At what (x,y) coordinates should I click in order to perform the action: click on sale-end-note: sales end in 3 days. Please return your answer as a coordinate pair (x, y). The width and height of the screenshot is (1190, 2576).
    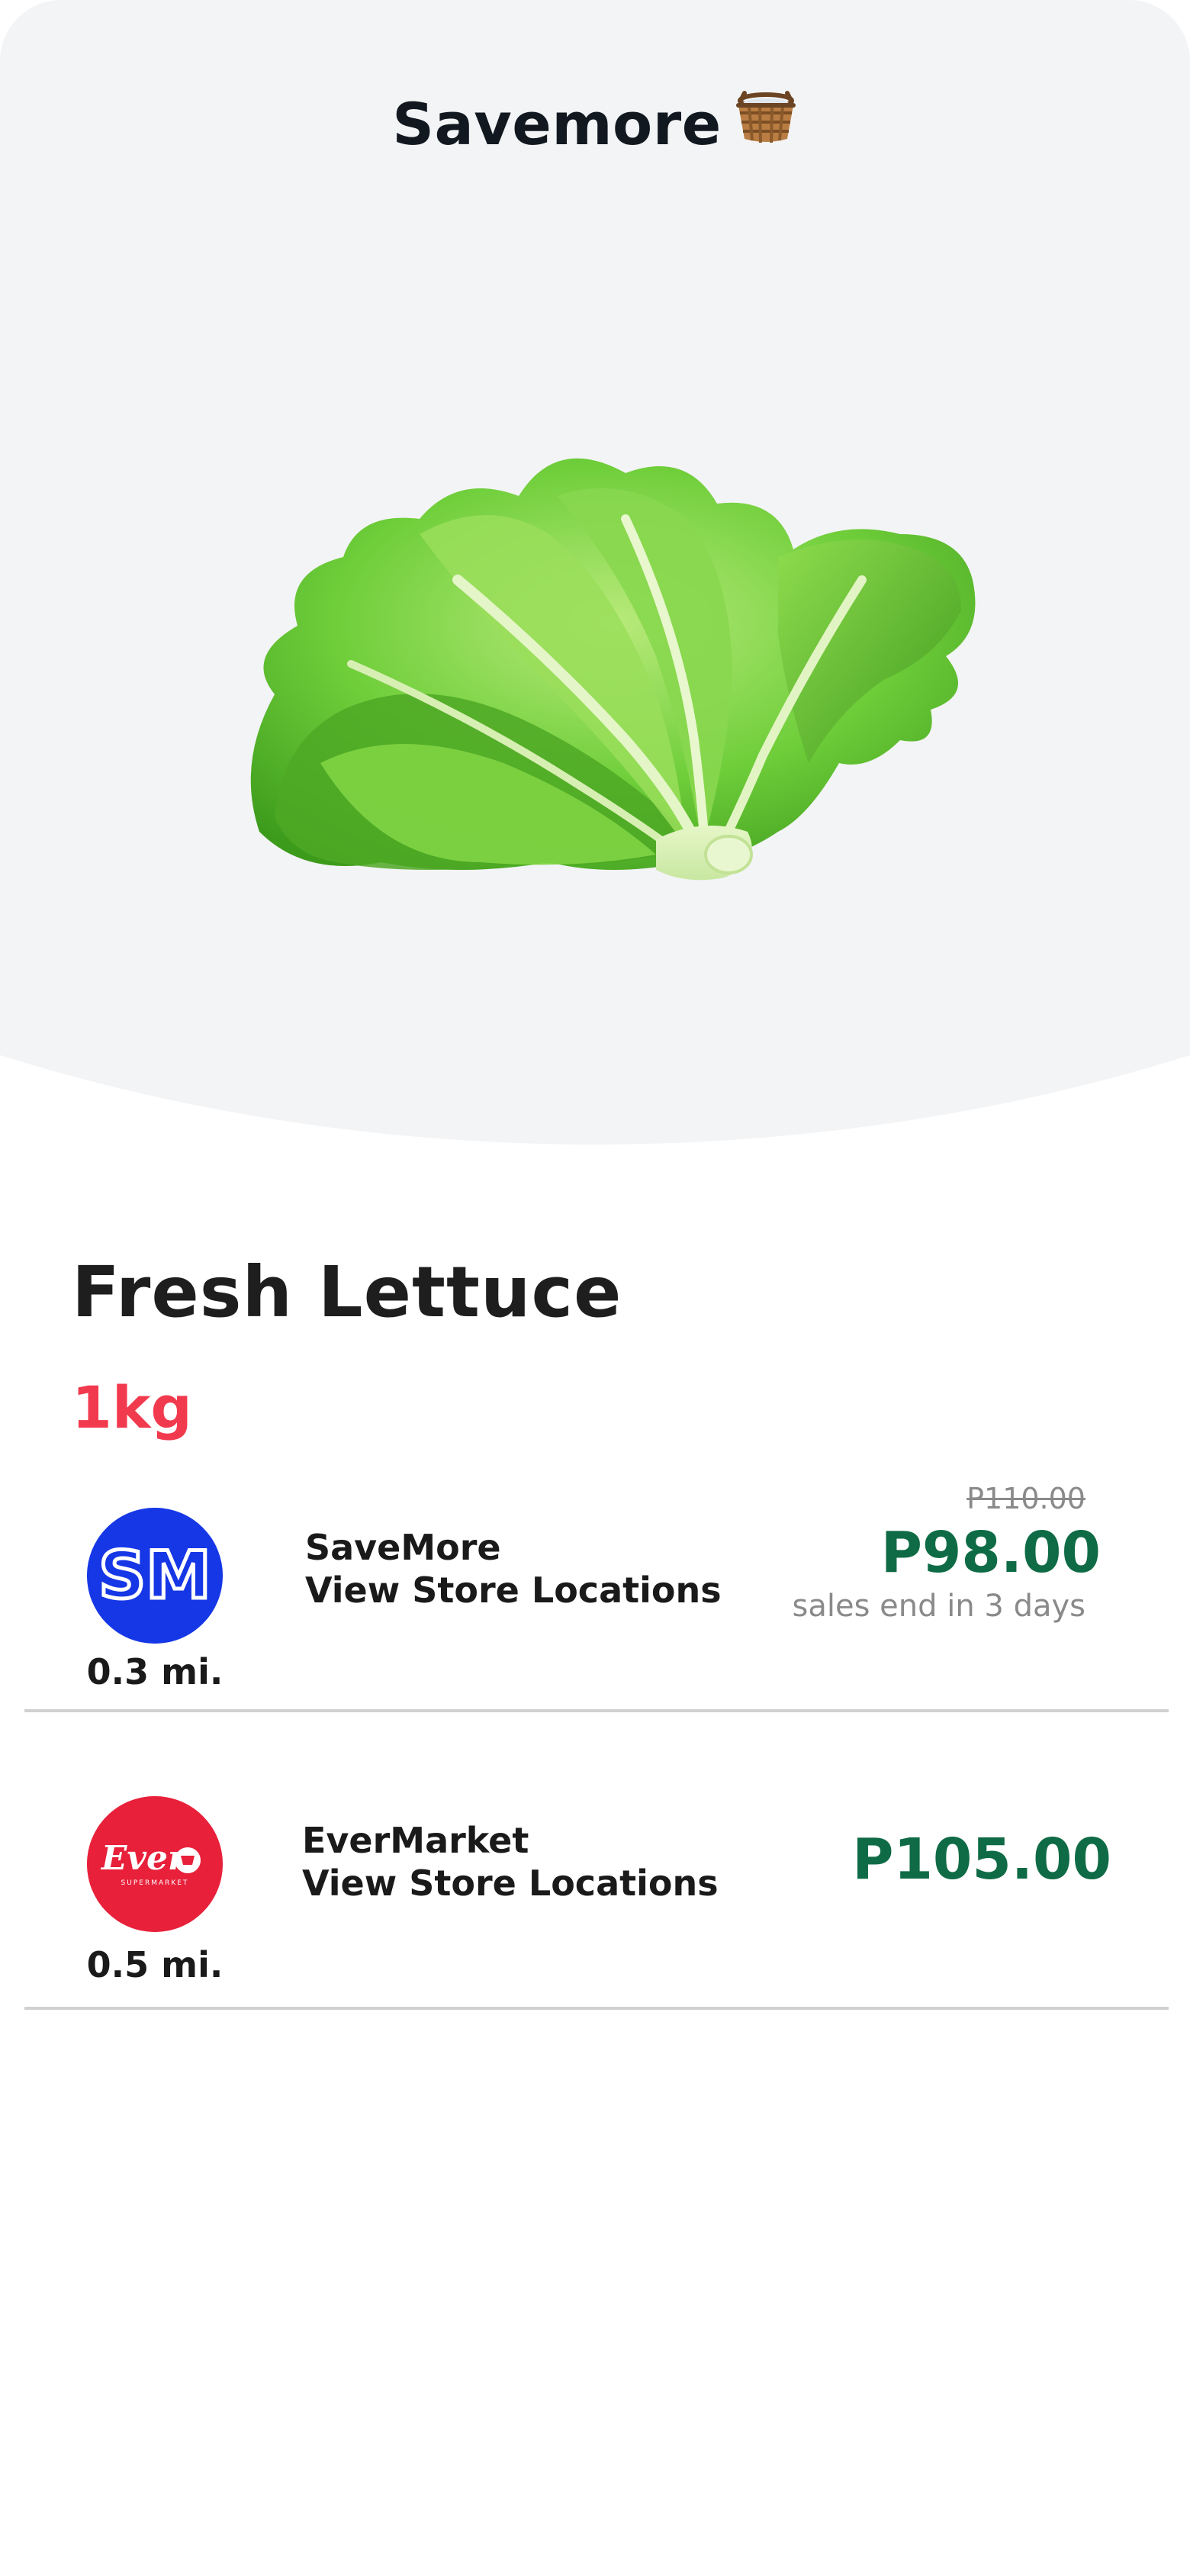
    Looking at the image, I should click on (938, 1606).